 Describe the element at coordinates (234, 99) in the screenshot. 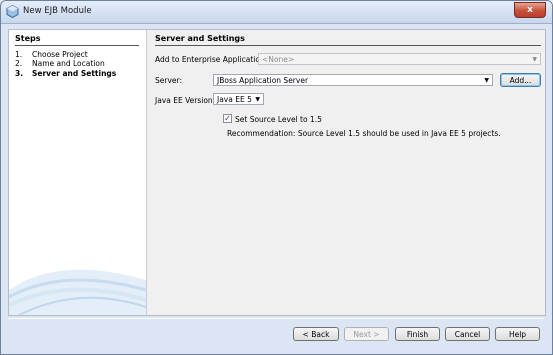

I see `javaee-version-value: Java EE 5` at that location.